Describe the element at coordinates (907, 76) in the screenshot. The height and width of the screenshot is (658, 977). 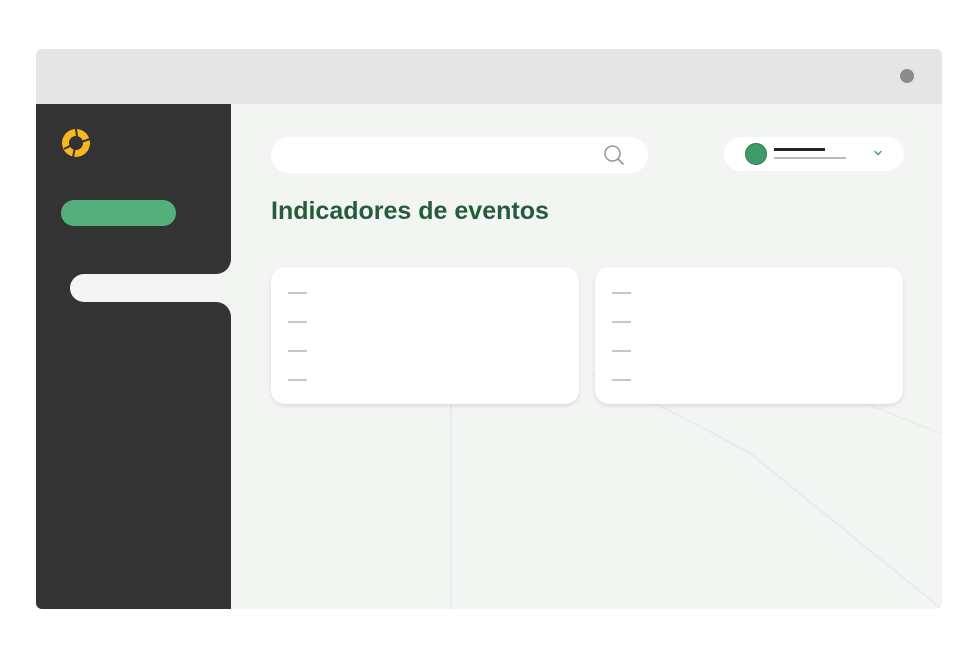
I see `window-control-dot` at that location.